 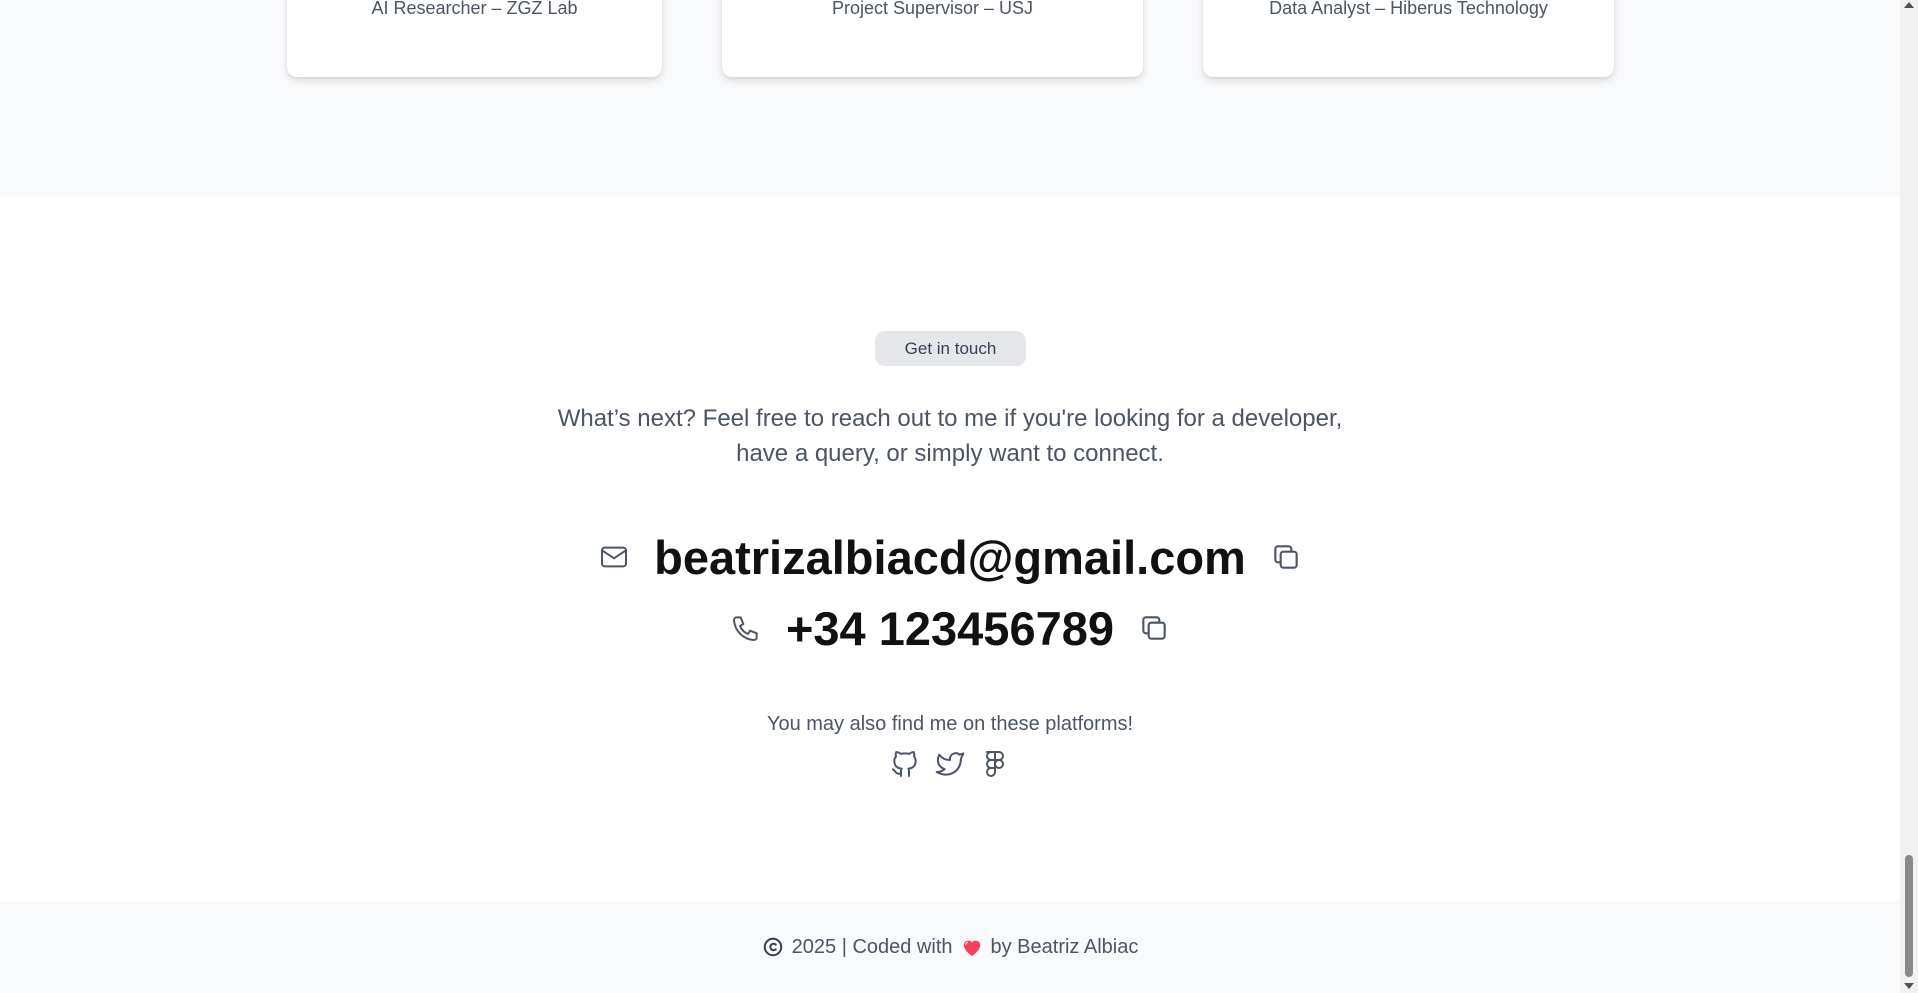 I want to click on copy-phone-icon, so click(x=1154, y=628).